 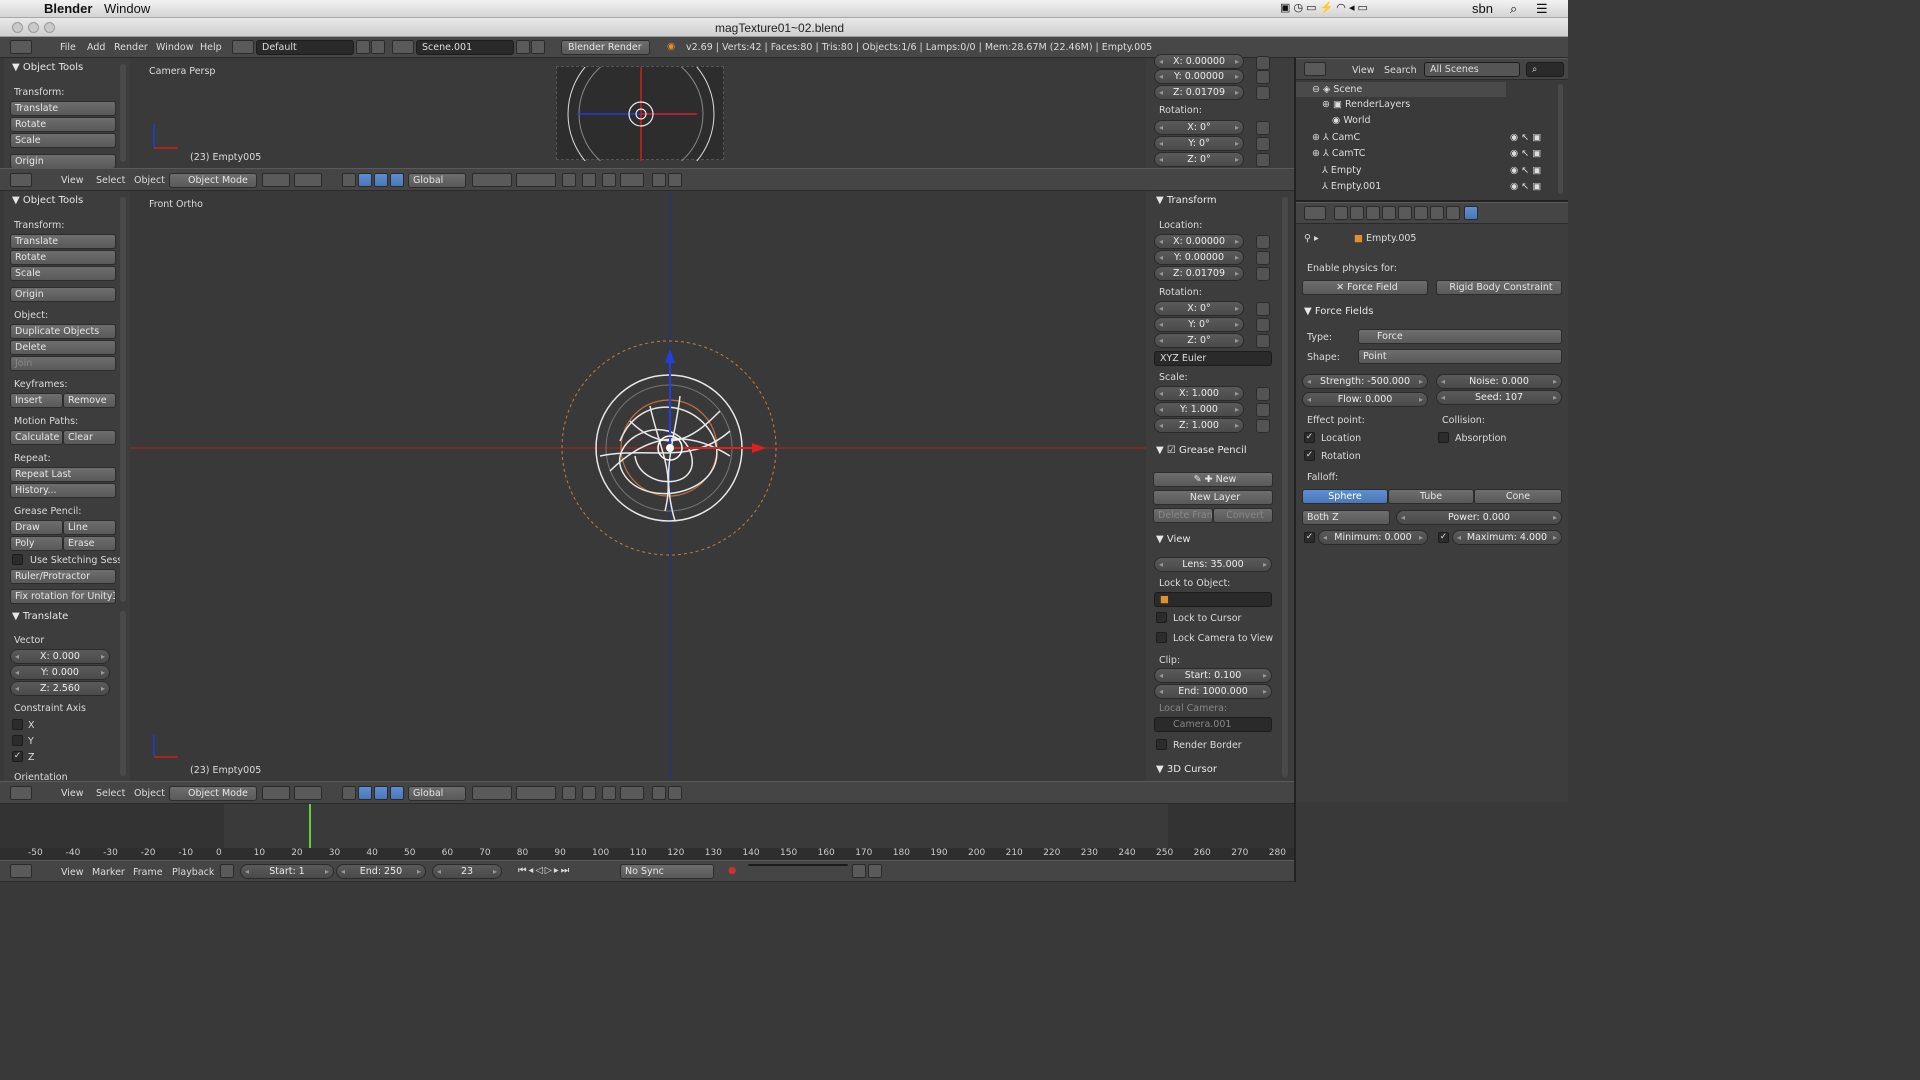 I want to click on mode-select: Object Mode, so click(x=213, y=793).